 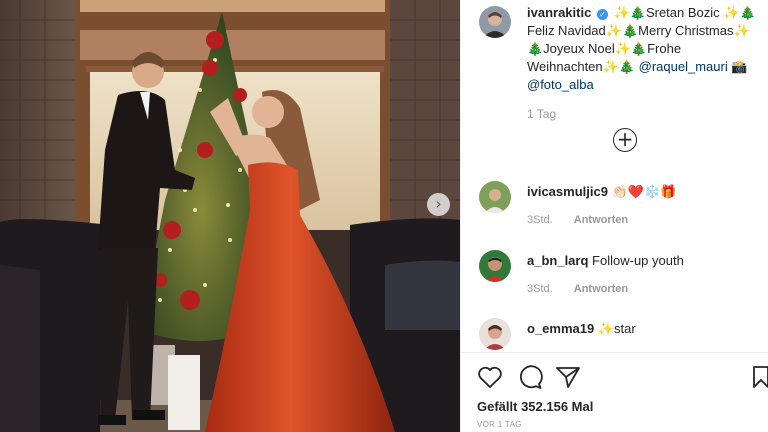 I want to click on comment-icon, so click(x=530, y=377).